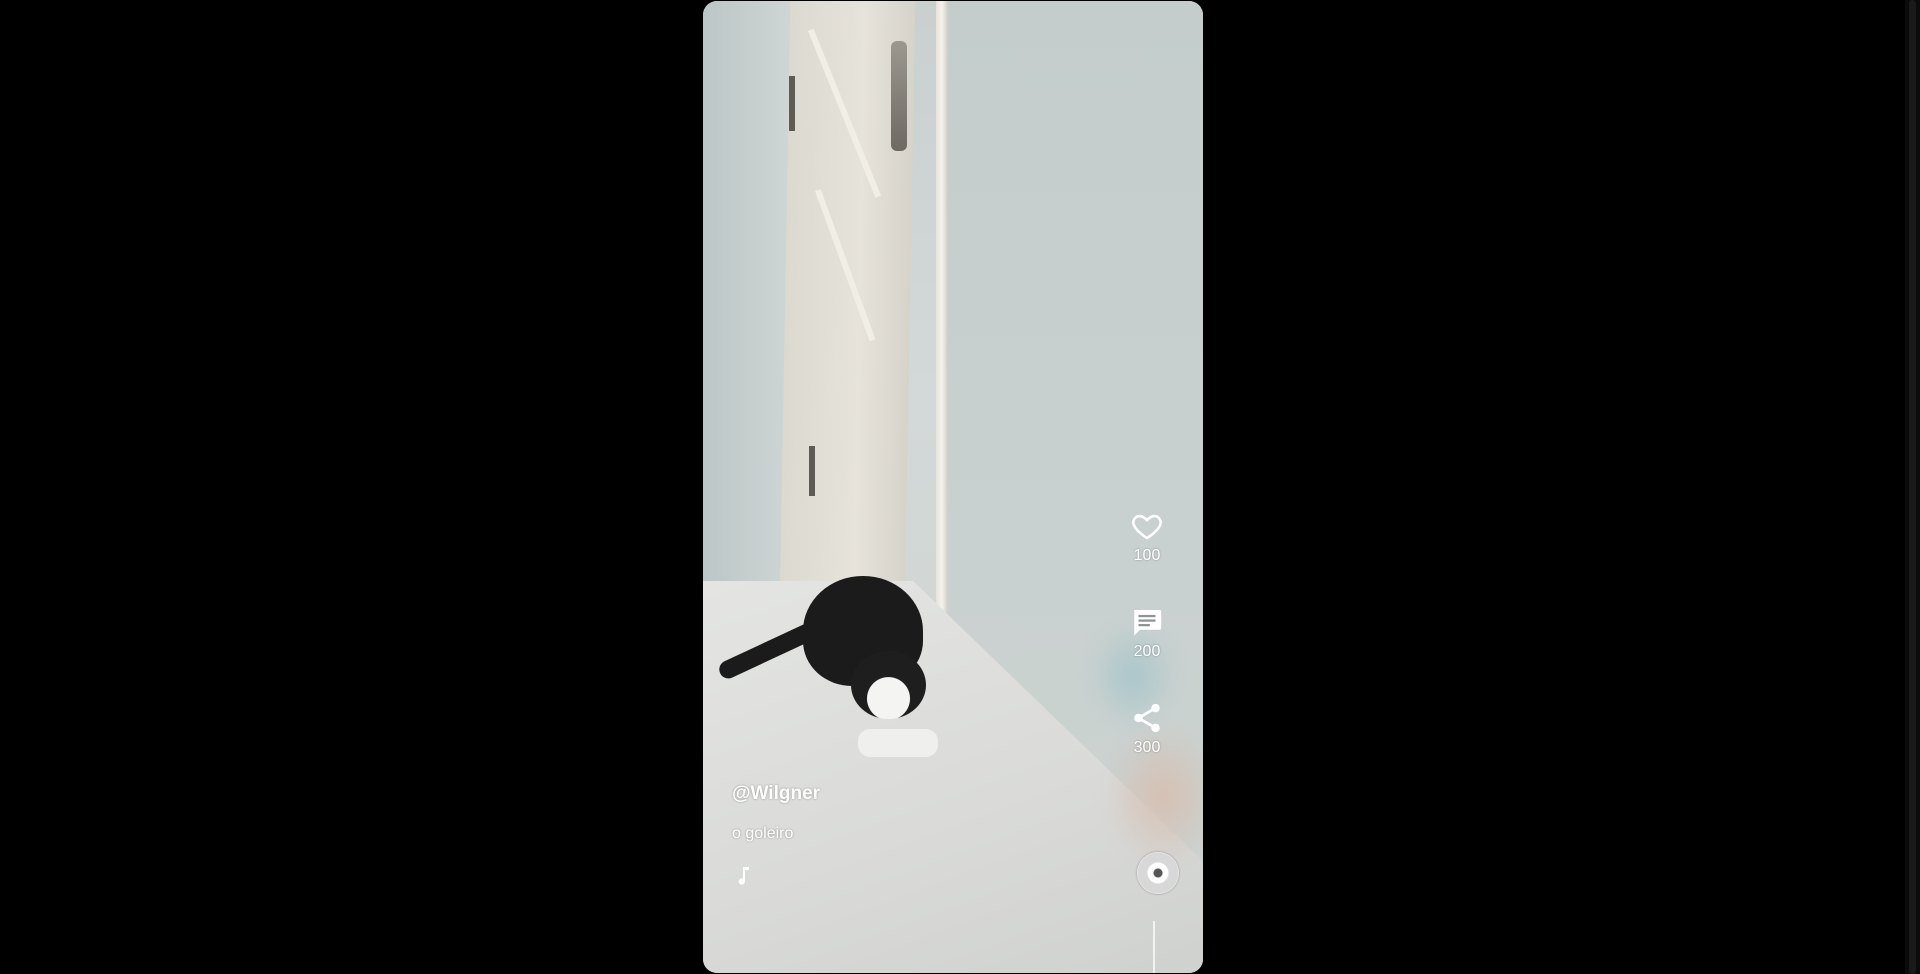 The width and height of the screenshot is (1920, 974). I want to click on scrollbar-thumb, so click(1912, 487).